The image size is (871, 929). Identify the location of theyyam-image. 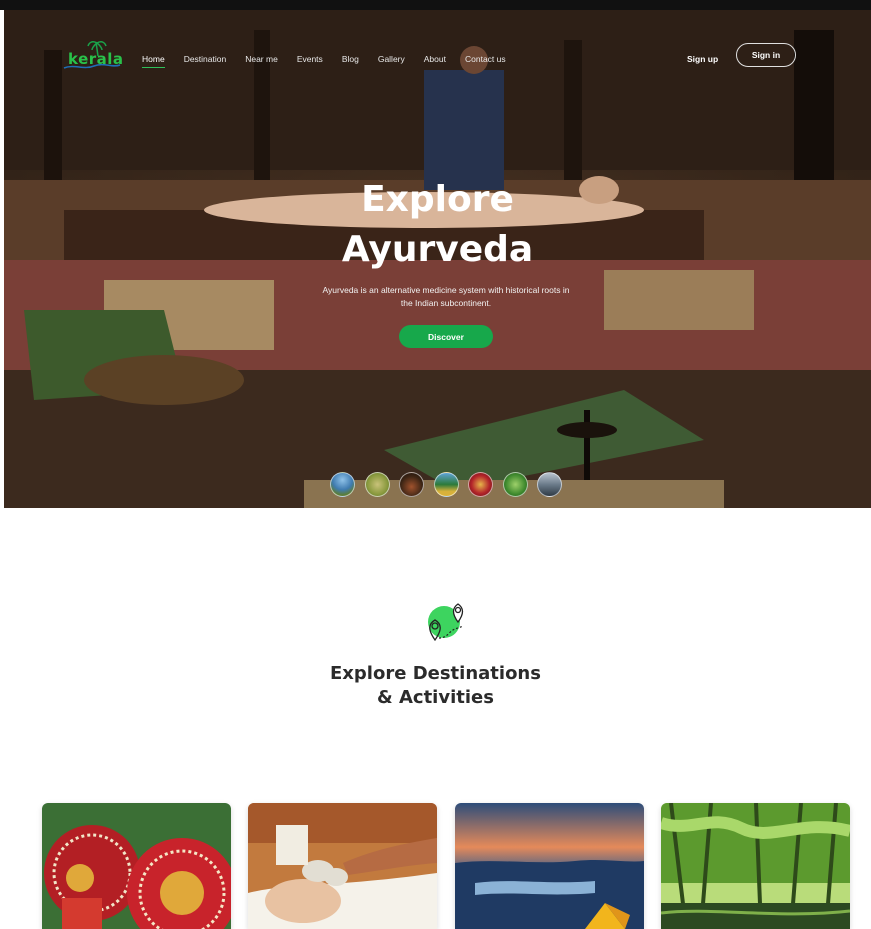
(136, 866).